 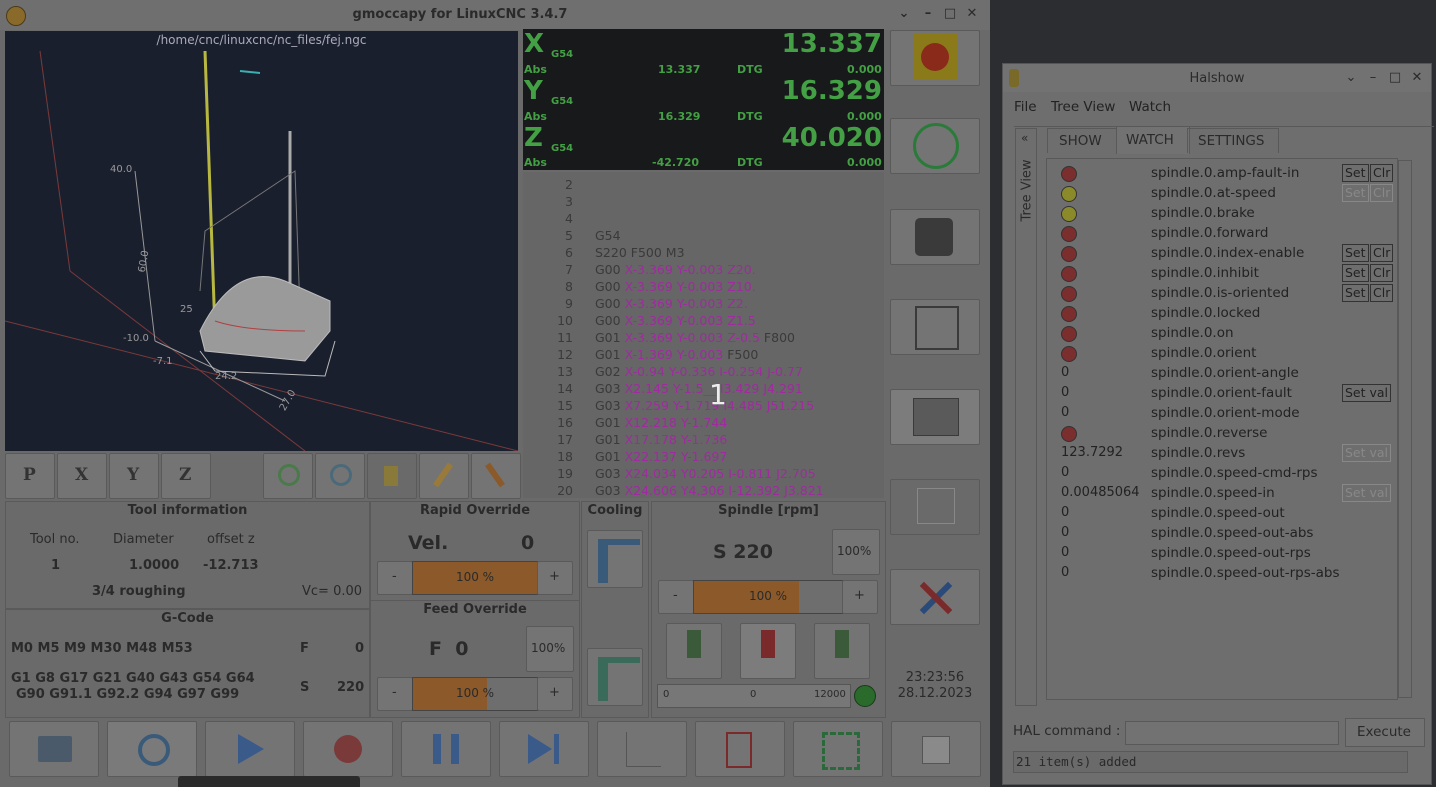 I want to click on gcode-line: 6 S220 F500 M3, so click(x=703, y=253).